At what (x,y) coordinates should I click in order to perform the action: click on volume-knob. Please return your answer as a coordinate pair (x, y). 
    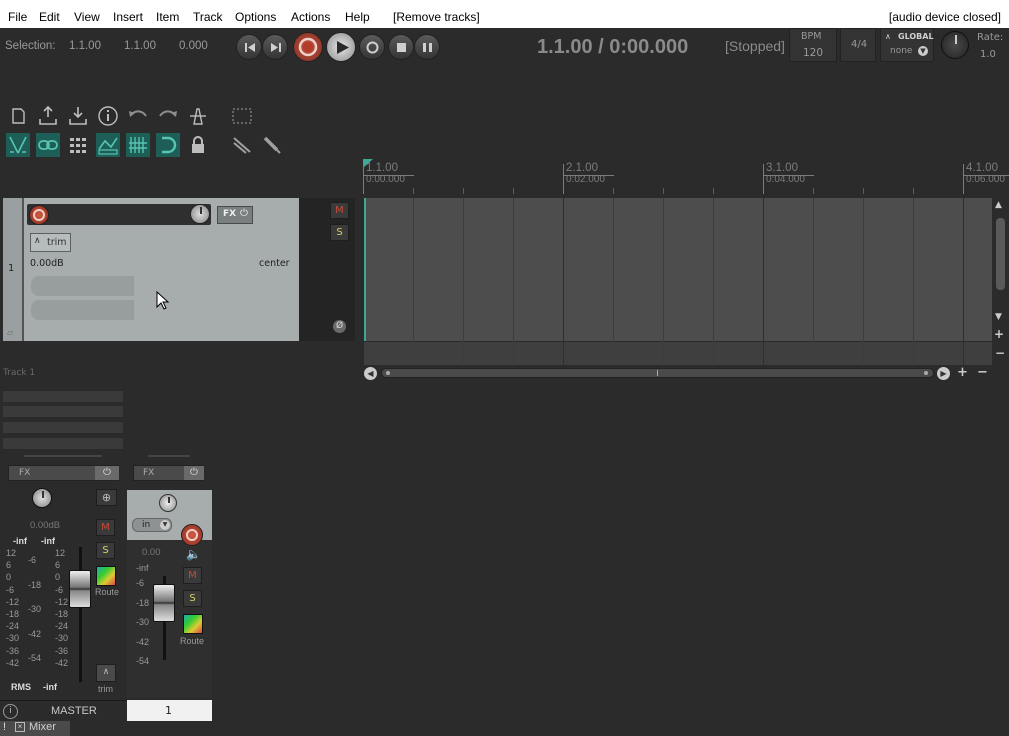
    Looking at the image, I should click on (200, 214).